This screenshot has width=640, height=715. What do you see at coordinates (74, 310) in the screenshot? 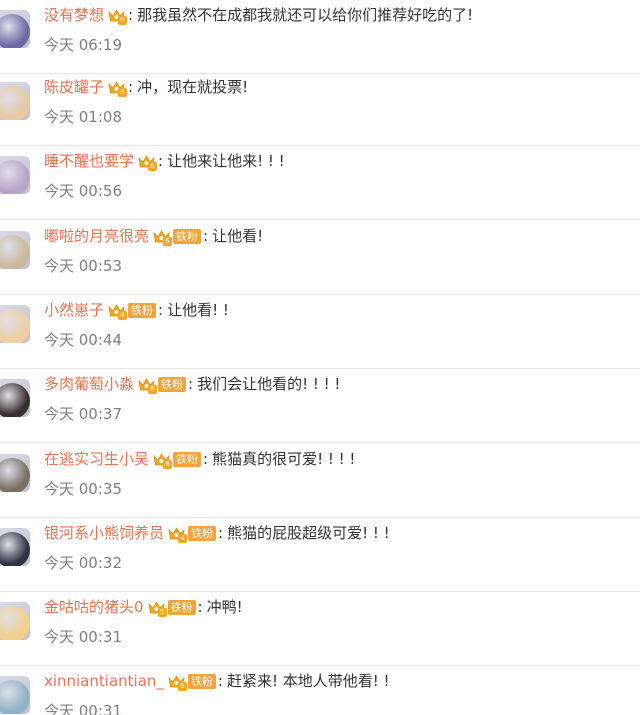
I see `username-link: 小然崽子` at bounding box center [74, 310].